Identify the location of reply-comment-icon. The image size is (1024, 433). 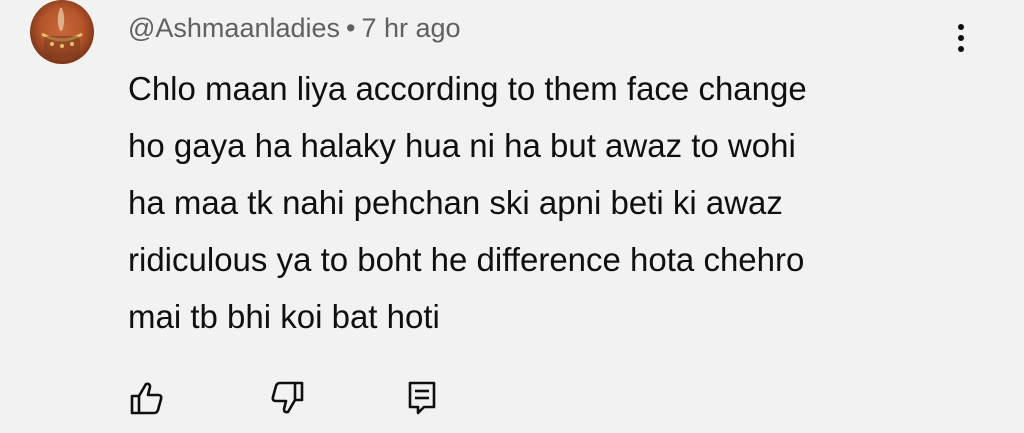
(422, 398).